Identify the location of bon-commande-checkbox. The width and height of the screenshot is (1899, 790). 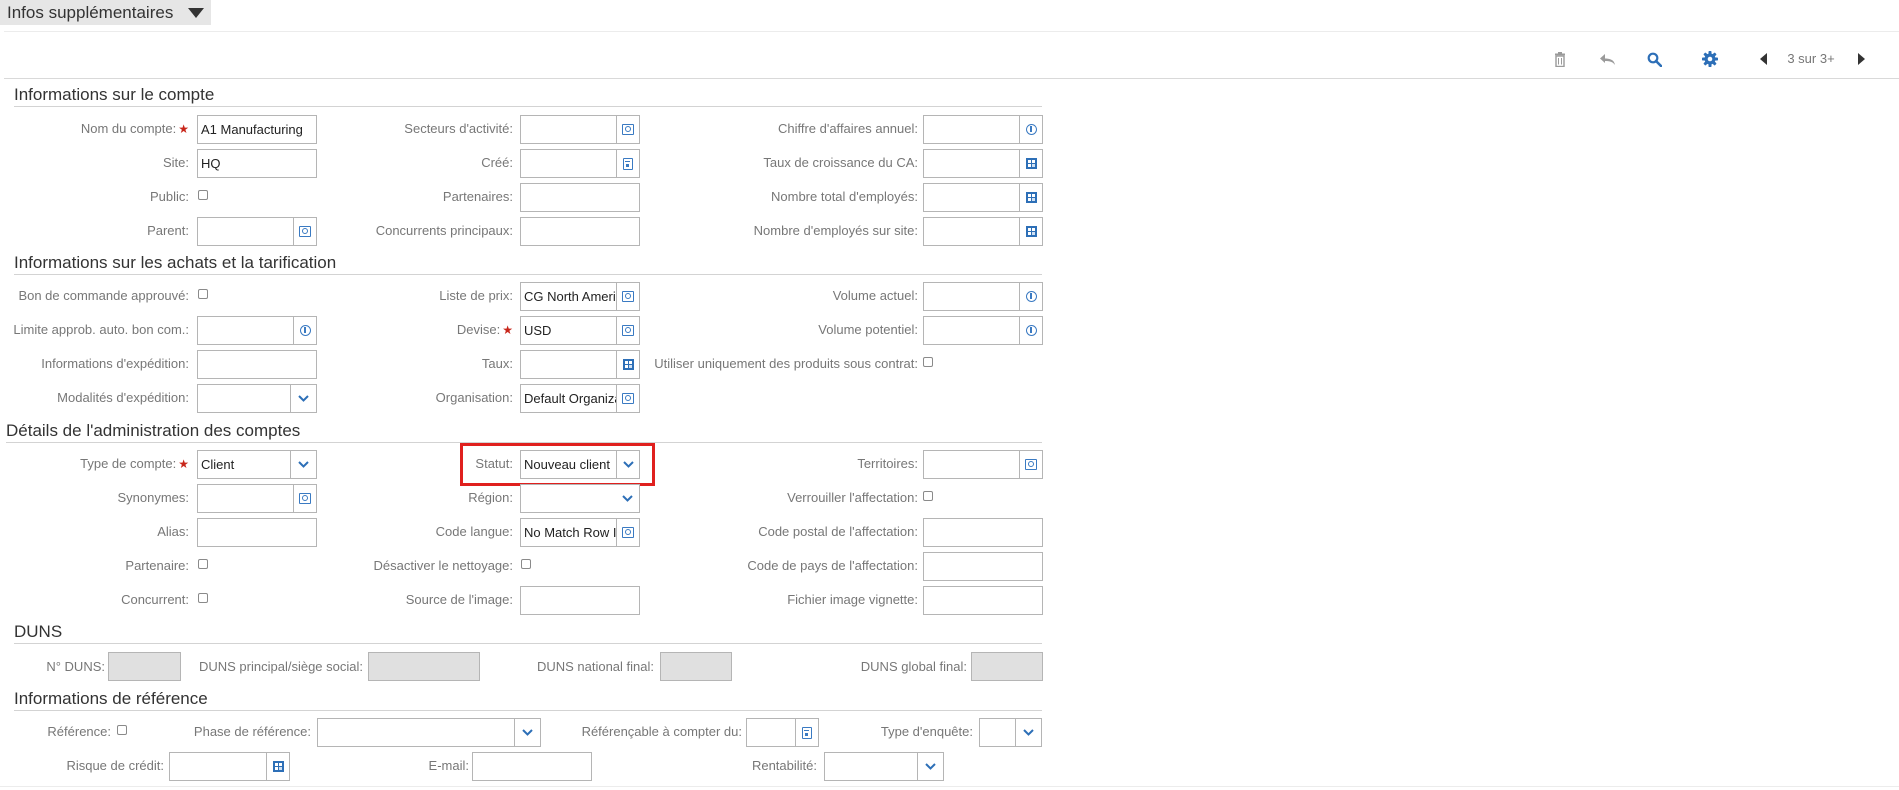
(203, 294).